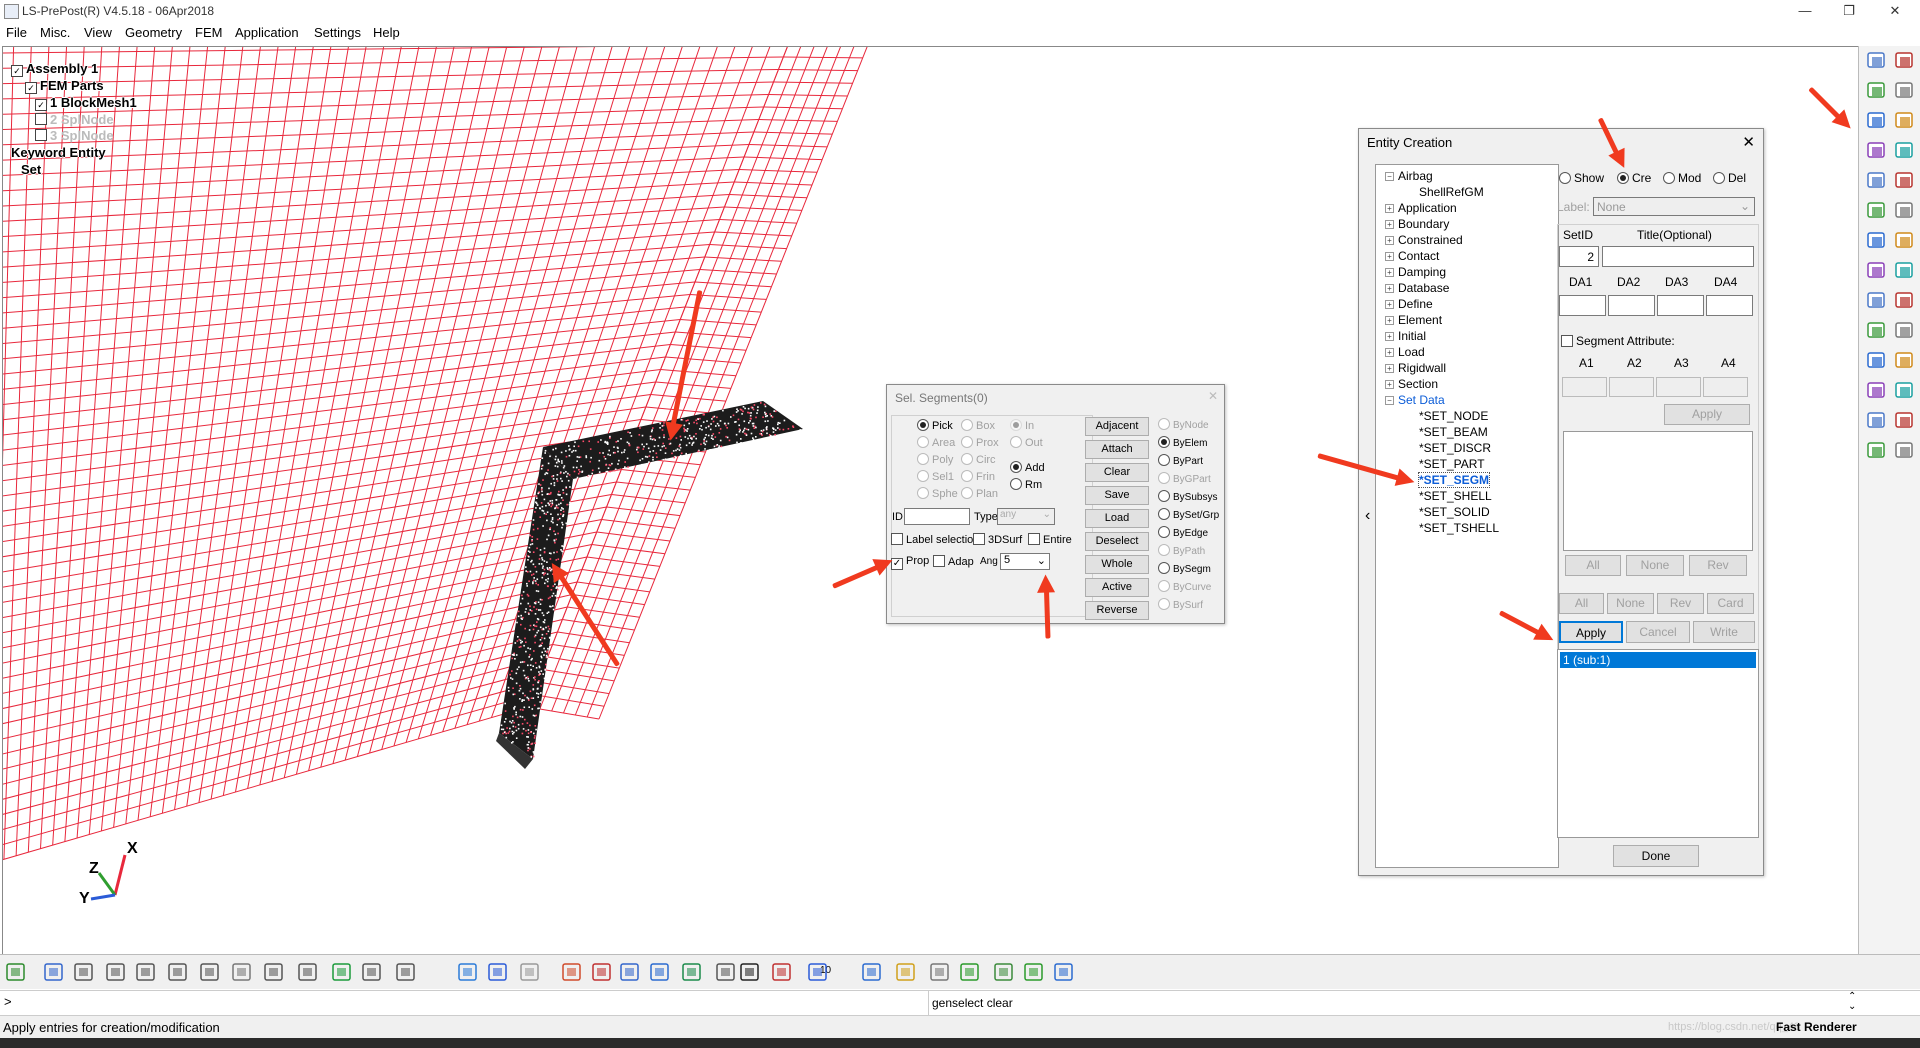  Describe the element at coordinates (1411, 384) in the screenshot. I see `tree-item: + Section` at that location.